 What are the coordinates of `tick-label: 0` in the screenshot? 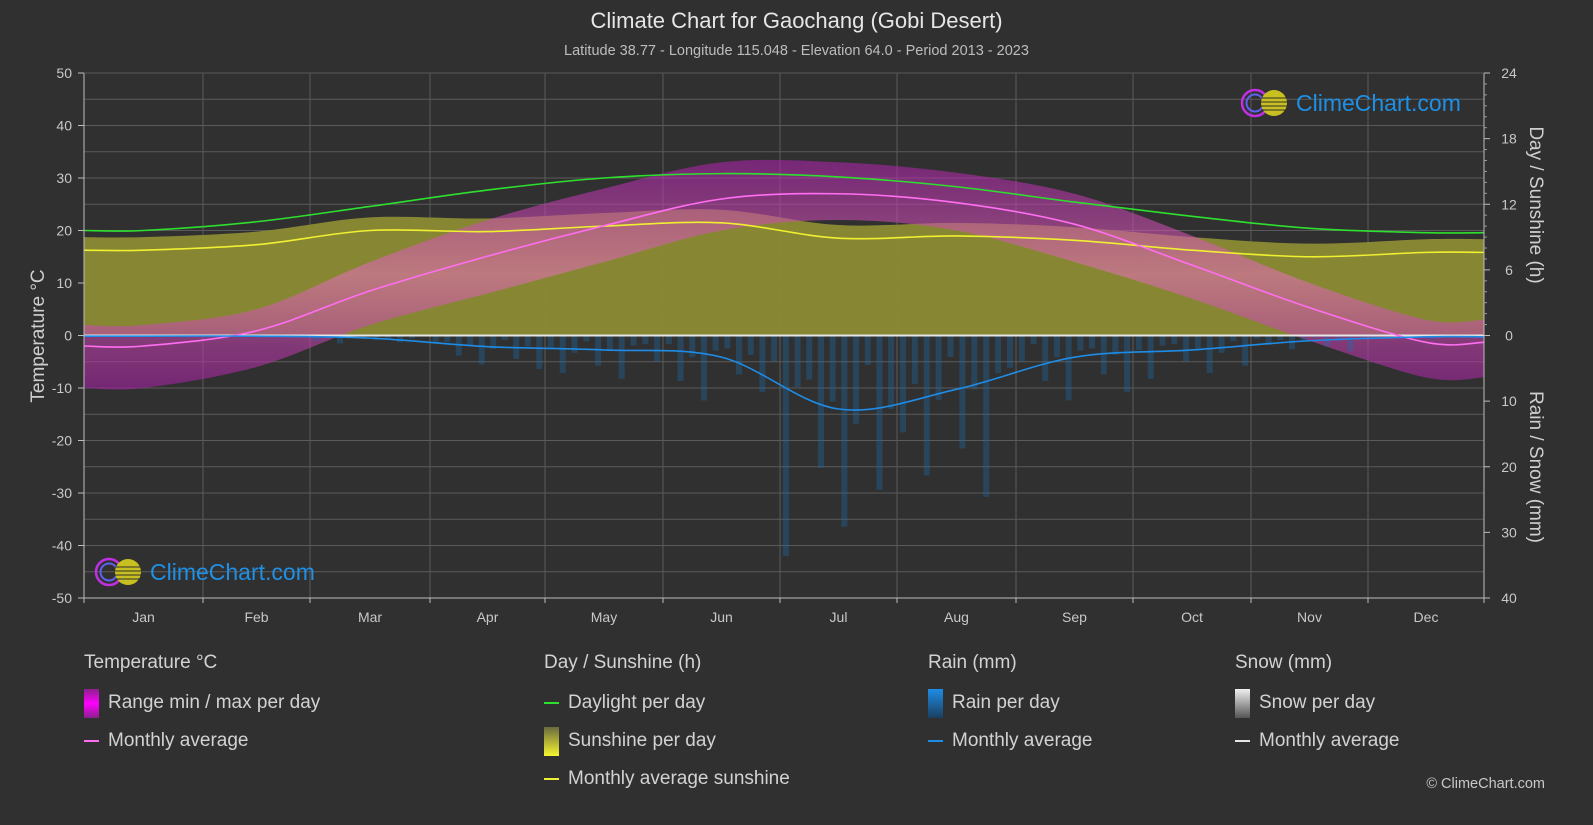 It's located at (68, 336).